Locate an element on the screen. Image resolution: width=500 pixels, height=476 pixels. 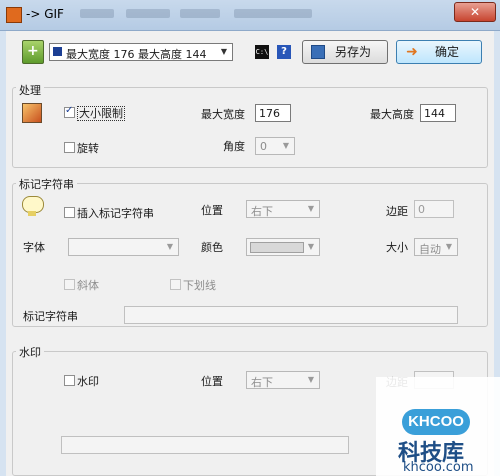
insert-mark-checkbox is located at coordinates (69, 212).